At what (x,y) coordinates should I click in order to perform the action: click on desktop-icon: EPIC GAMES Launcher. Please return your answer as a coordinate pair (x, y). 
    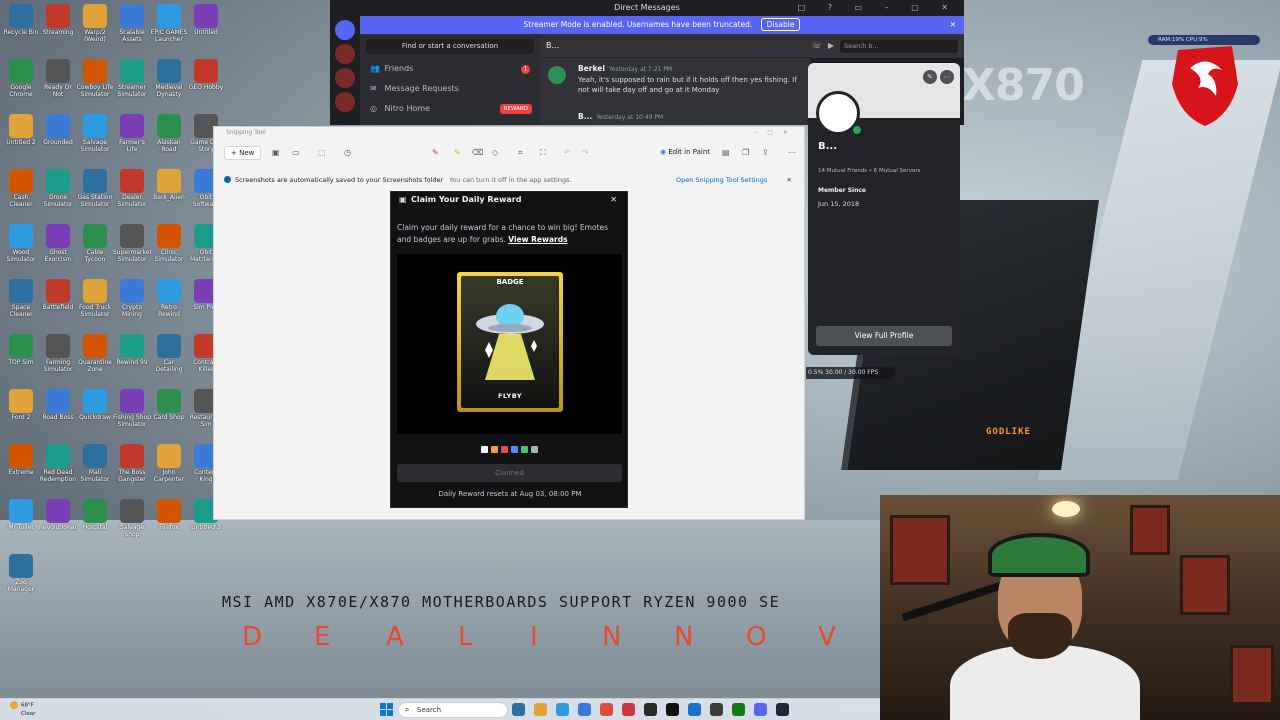
    Looking at the image, I should click on (169, 27).